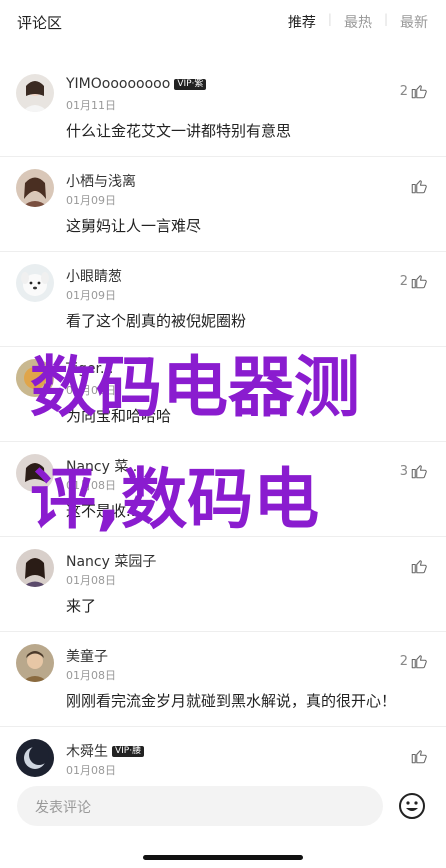 The height and width of the screenshot is (868, 446). I want to click on comment-bar: 发表评论, so click(223, 824).